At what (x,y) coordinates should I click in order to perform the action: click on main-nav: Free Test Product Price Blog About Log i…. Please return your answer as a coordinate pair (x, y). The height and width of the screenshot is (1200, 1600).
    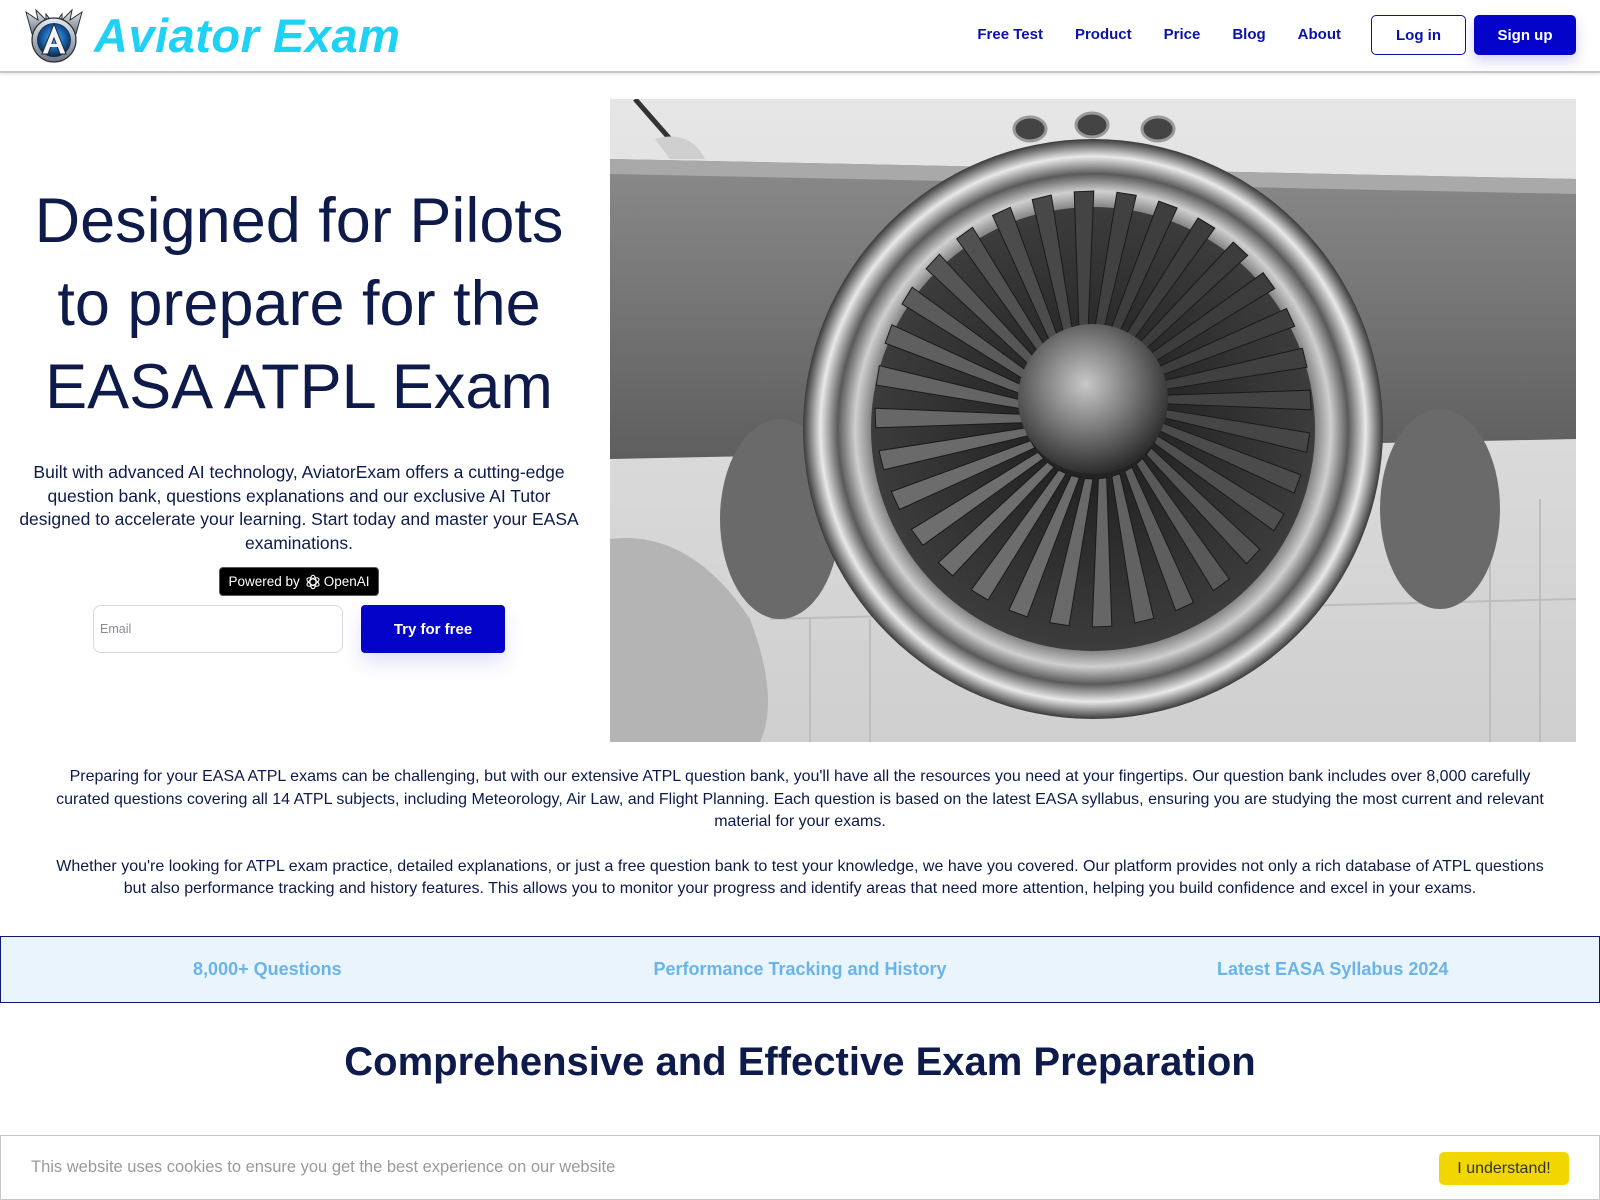
    Looking at the image, I should click on (1276, 35).